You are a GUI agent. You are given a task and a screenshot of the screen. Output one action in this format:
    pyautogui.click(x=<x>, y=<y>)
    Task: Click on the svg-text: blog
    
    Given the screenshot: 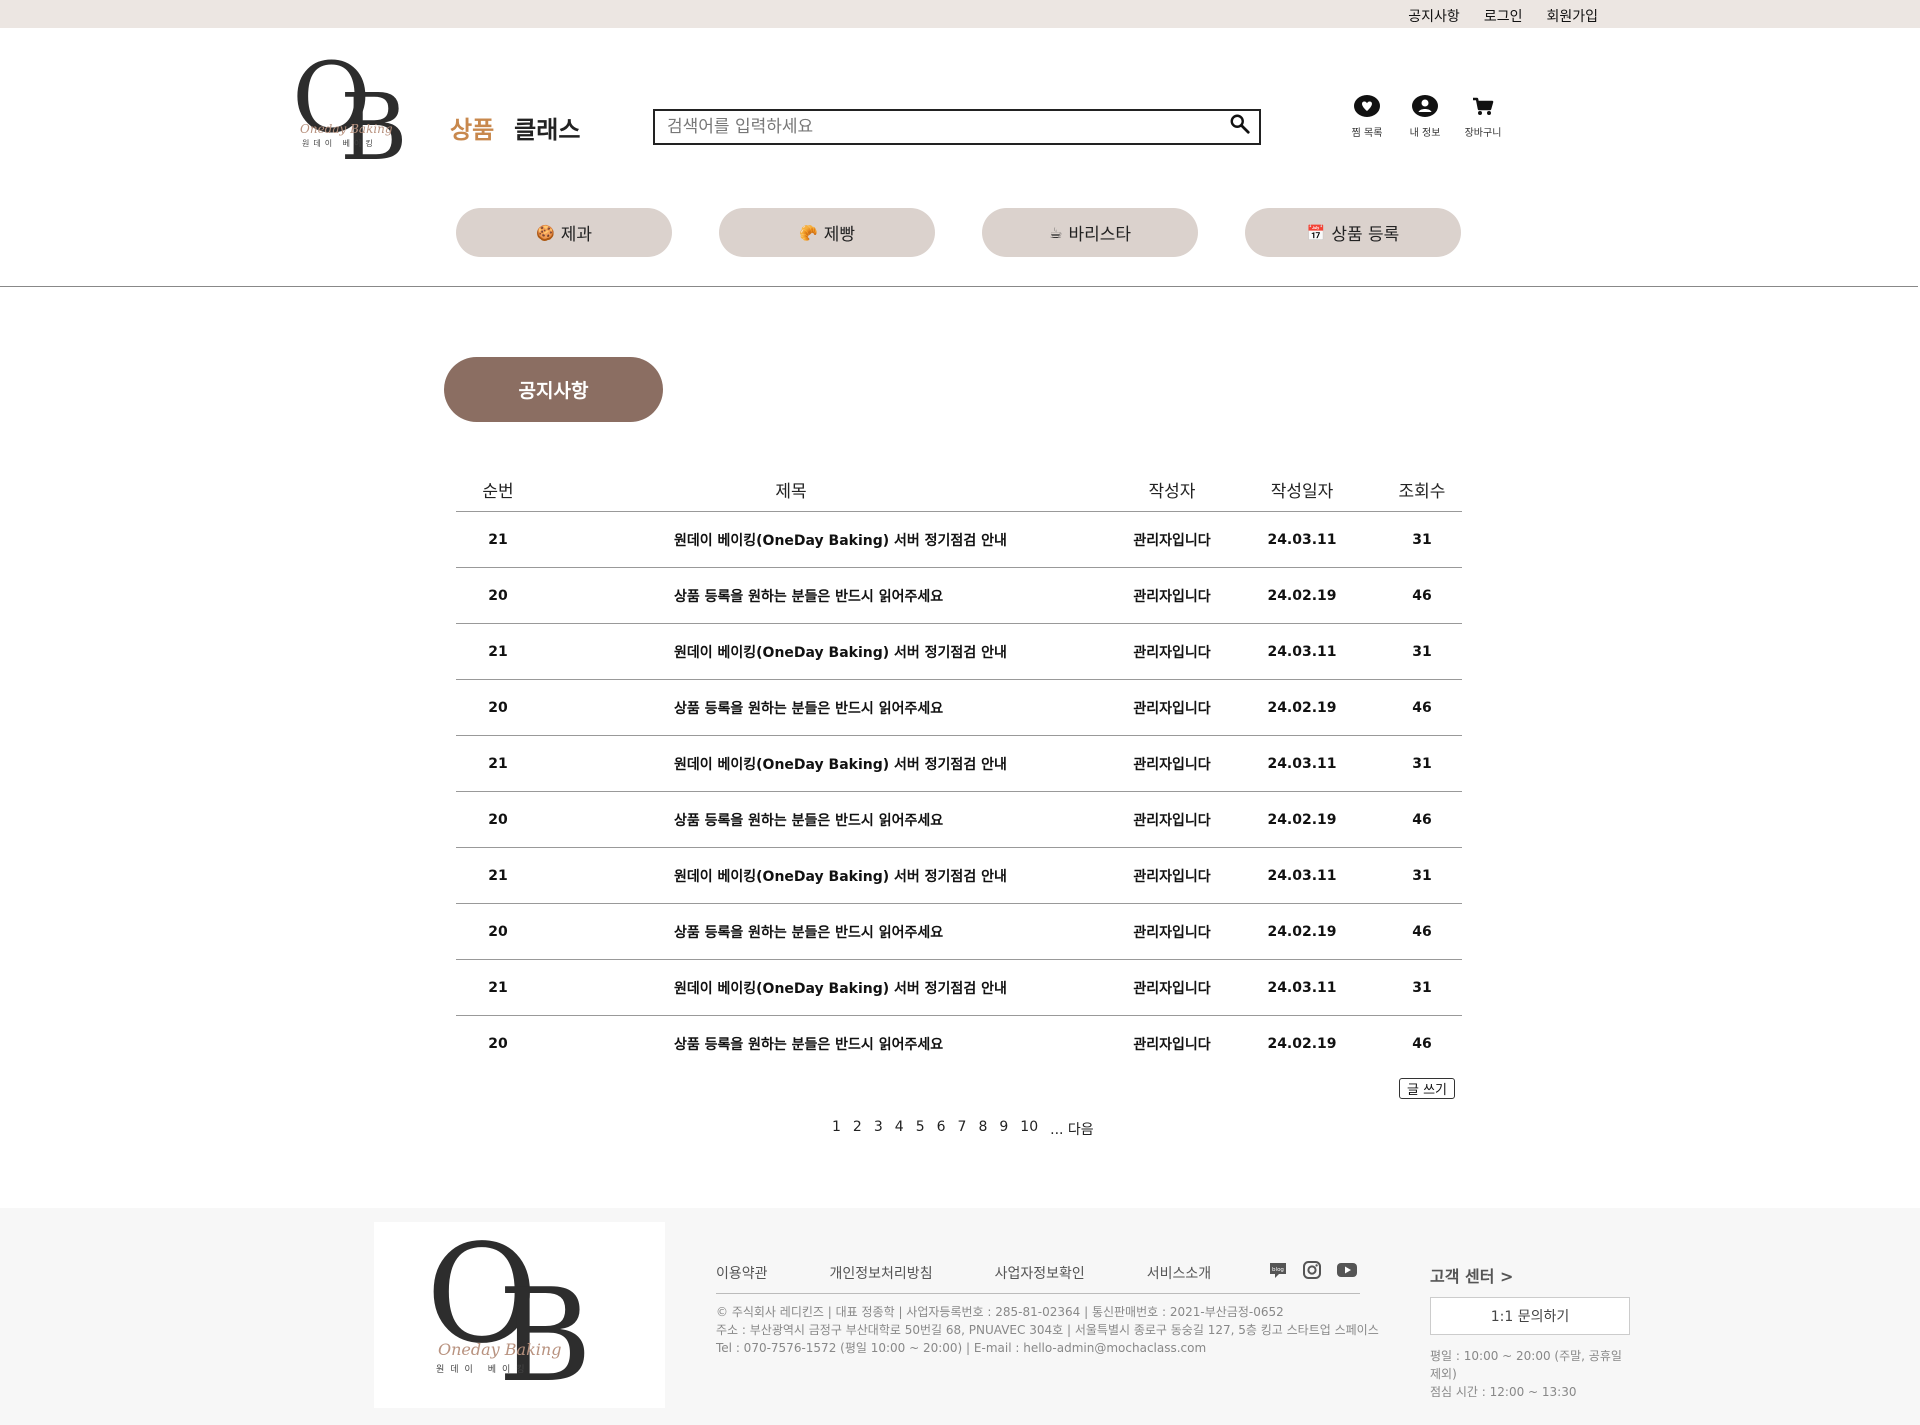 What is the action you would take?
    pyautogui.click(x=1278, y=1270)
    